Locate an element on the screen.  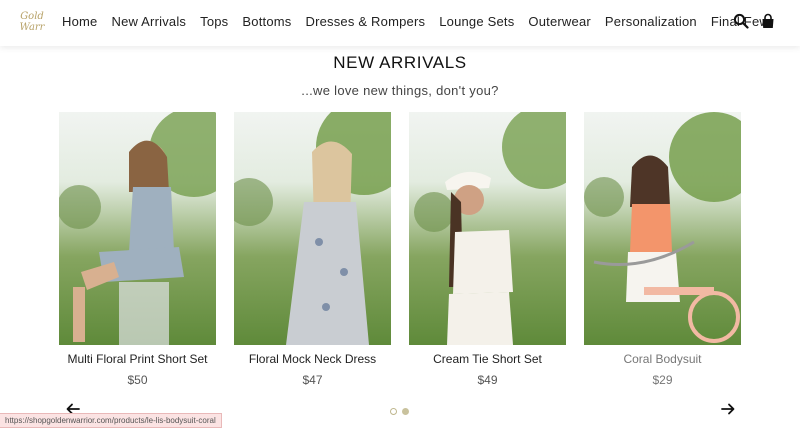
section-subtitle: ...we love new things, don't you? is located at coordinates (400, 90).